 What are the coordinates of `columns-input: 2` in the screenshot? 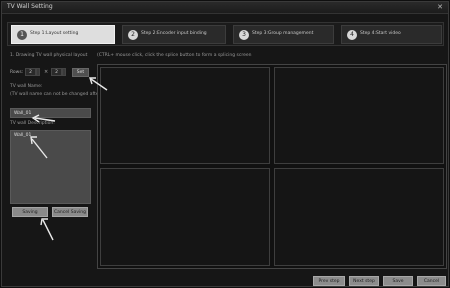 It's located at (56, 72).